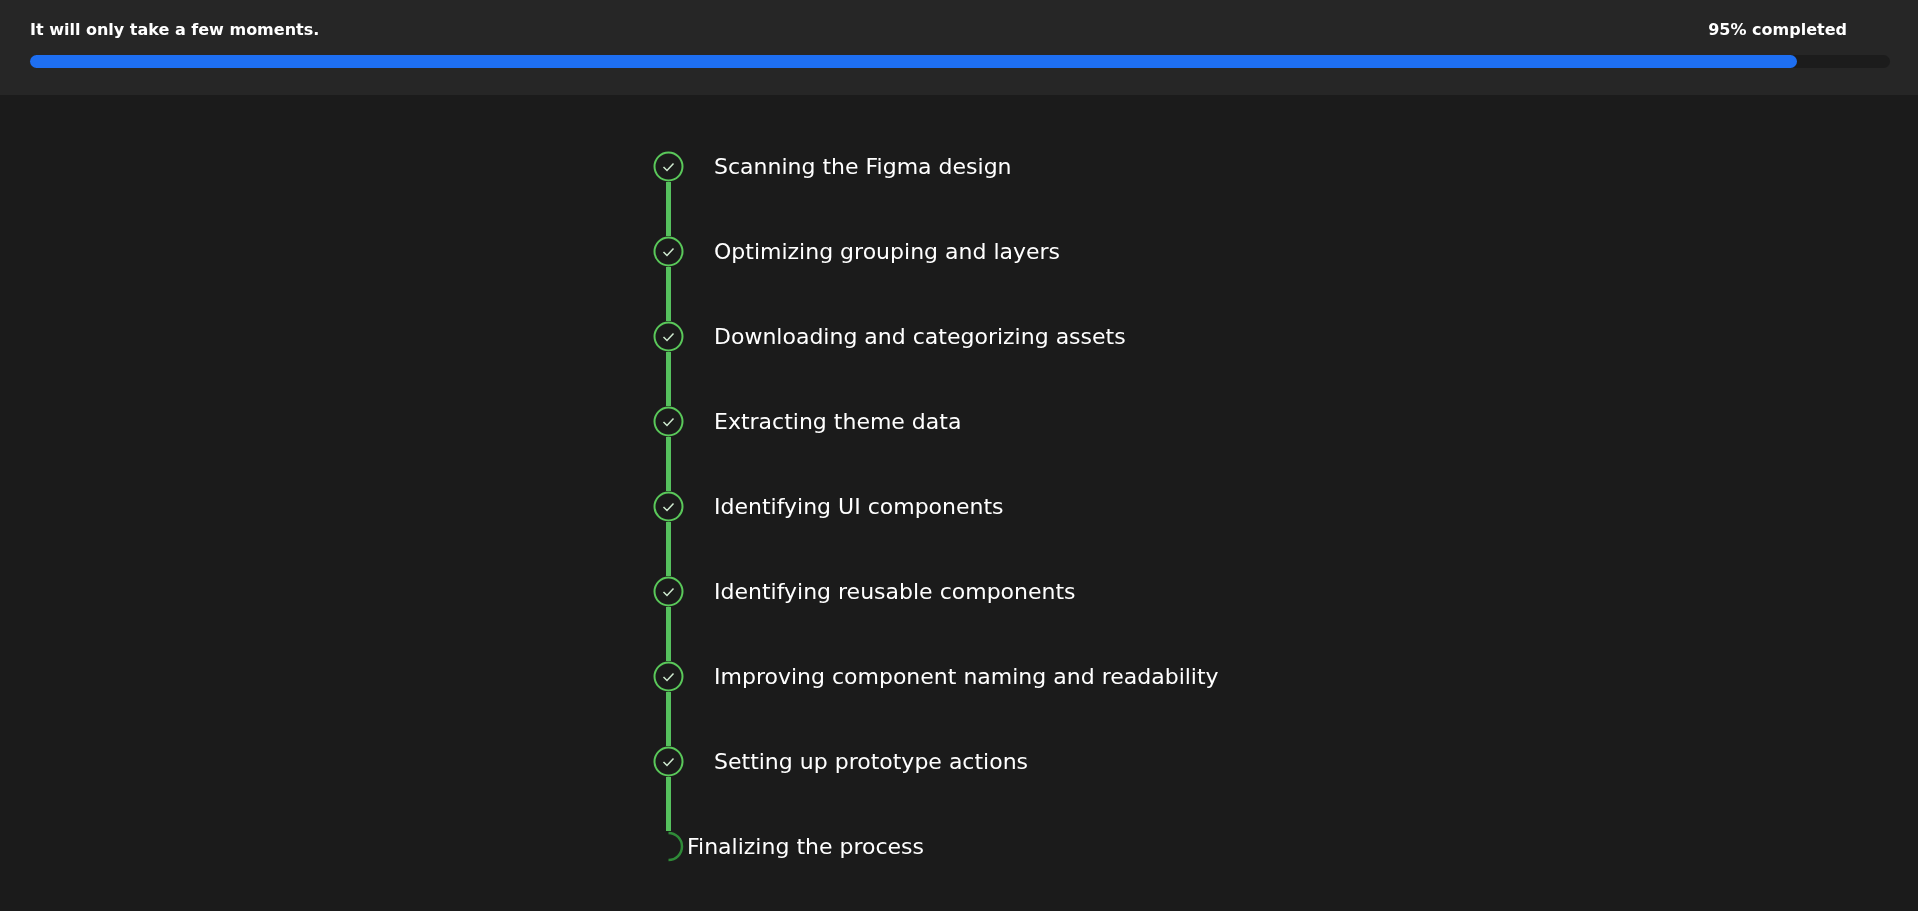  I want to click on step-label: Setting up prototype actions, so click(871, 762).